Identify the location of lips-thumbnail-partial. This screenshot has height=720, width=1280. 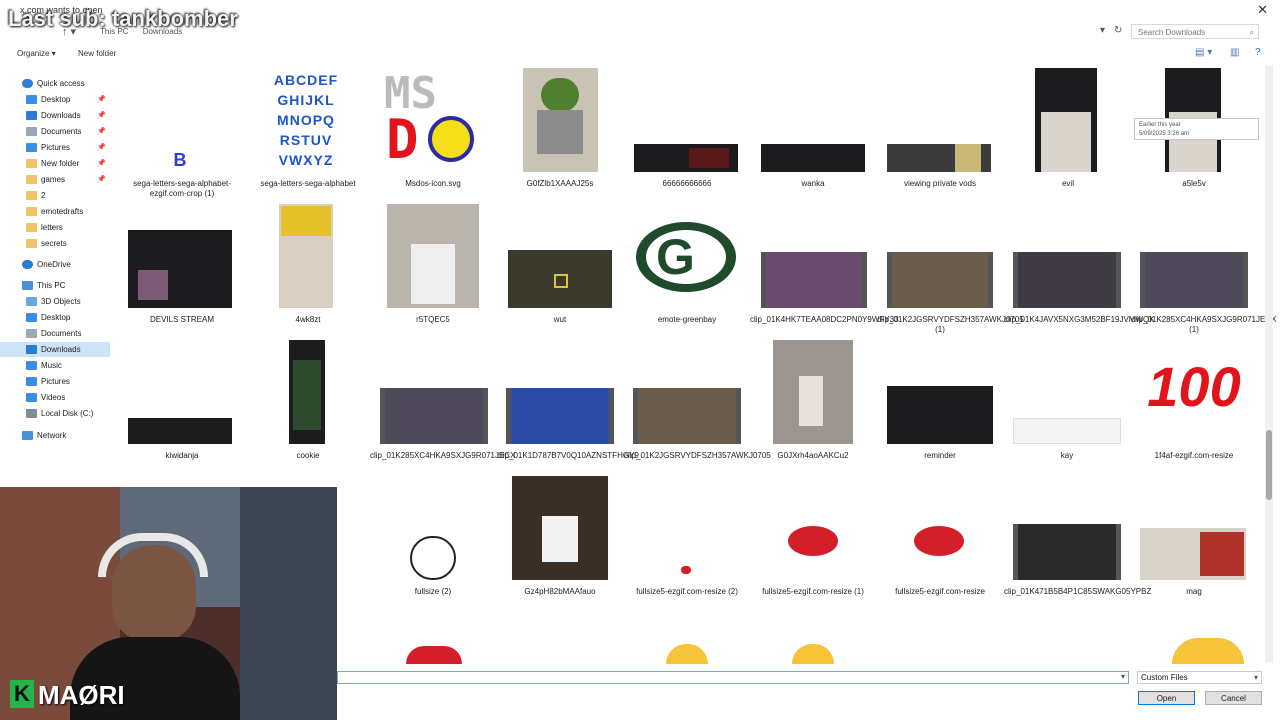
(434, 652).